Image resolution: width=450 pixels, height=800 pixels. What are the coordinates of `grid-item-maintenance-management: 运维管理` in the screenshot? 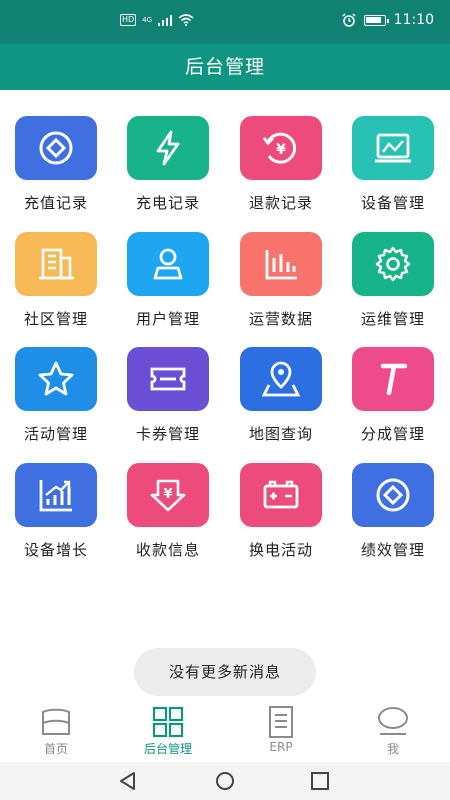 It's located at (393, 282).